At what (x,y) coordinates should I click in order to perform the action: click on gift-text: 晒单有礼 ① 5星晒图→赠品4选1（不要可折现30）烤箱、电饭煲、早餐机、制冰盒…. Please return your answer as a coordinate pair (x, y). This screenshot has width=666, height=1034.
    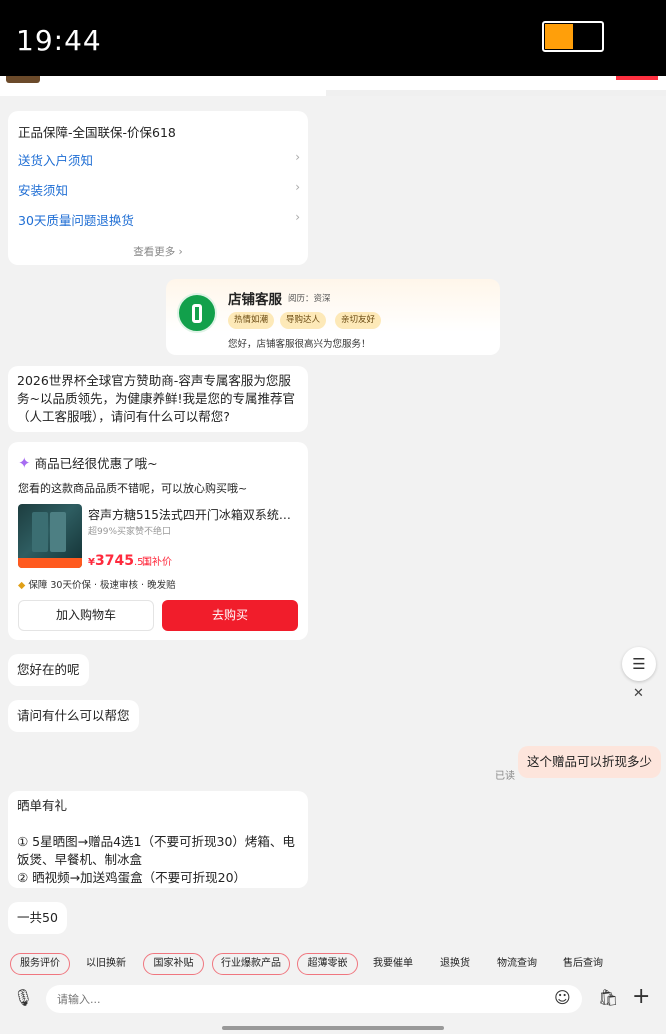
    Looking at the image, I should click on (161, 842).